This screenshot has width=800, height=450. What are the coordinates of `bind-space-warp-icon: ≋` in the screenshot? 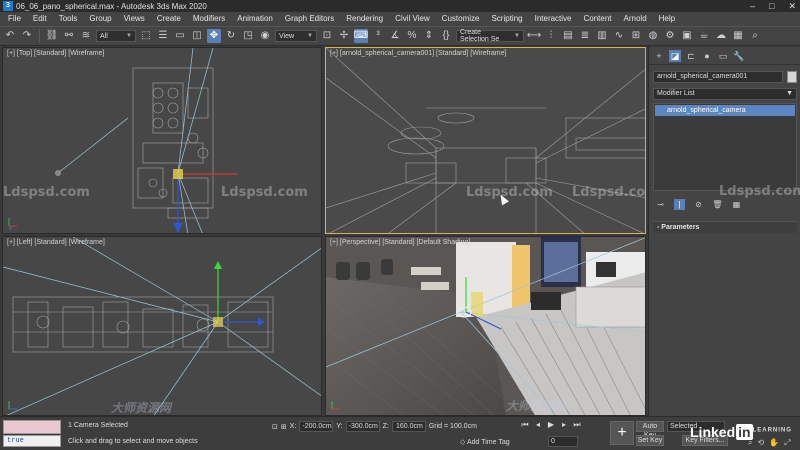 It's located at (86, 36).